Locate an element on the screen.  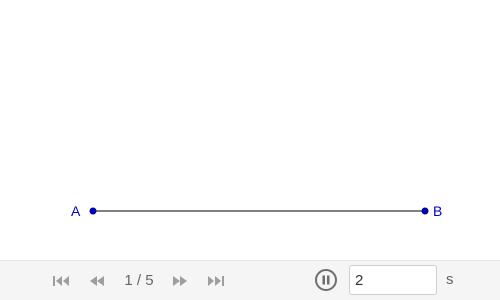
previous-step-icon is located at coordinates (97, 281).